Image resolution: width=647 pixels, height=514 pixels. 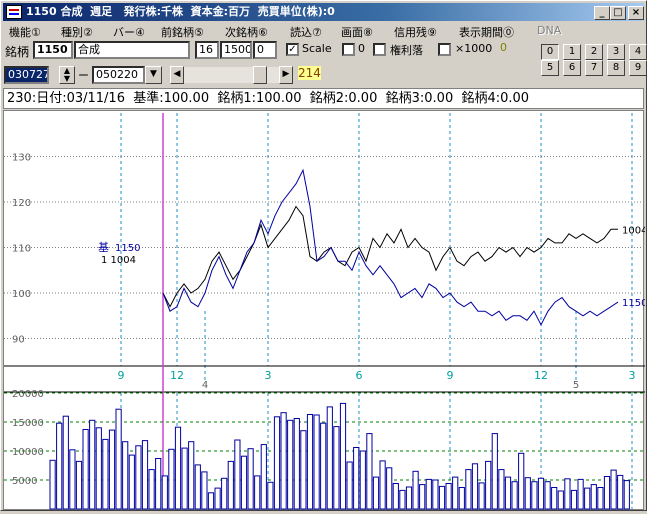 What do you see at coordinates (636, 13) in the screenshot?
I see `close-button: ×` at bounding box center [636, 13].